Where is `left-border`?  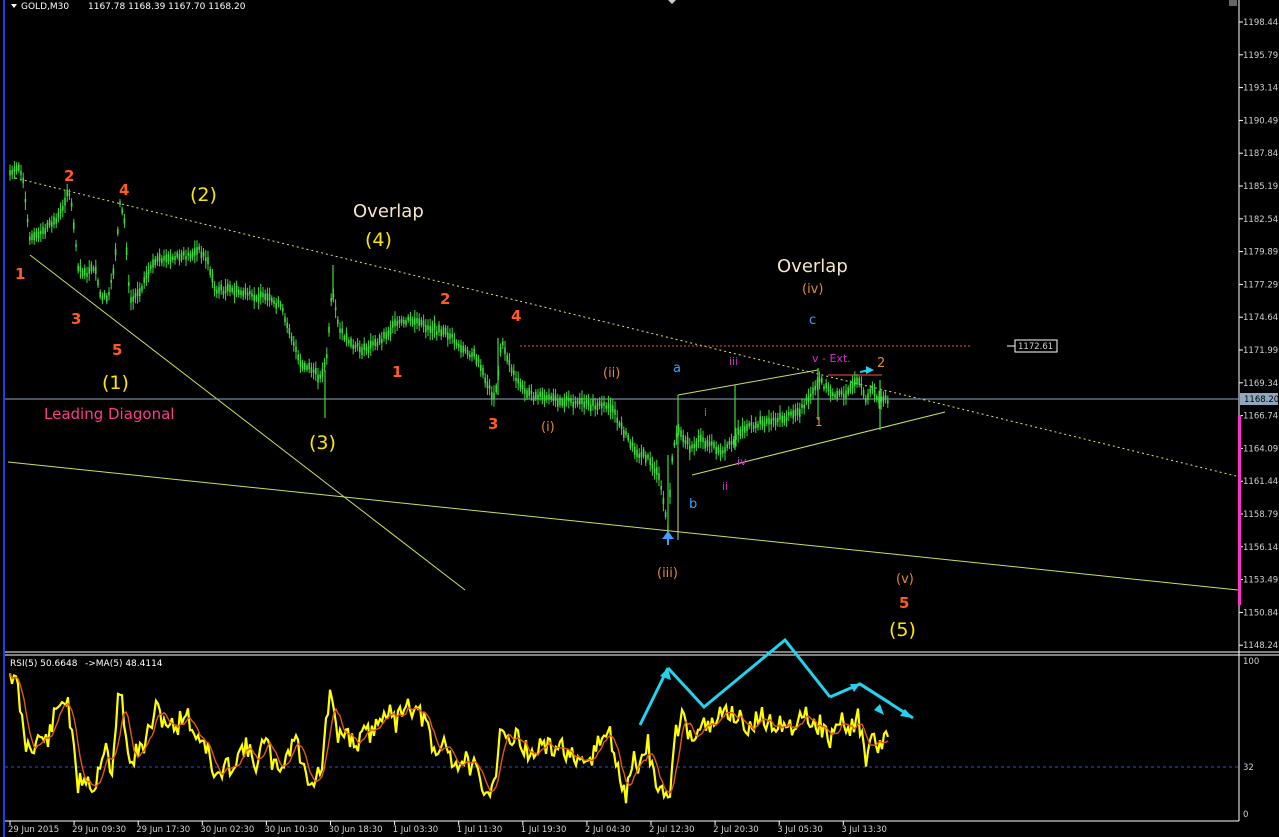
left-border is located at coordinates (4, 418).